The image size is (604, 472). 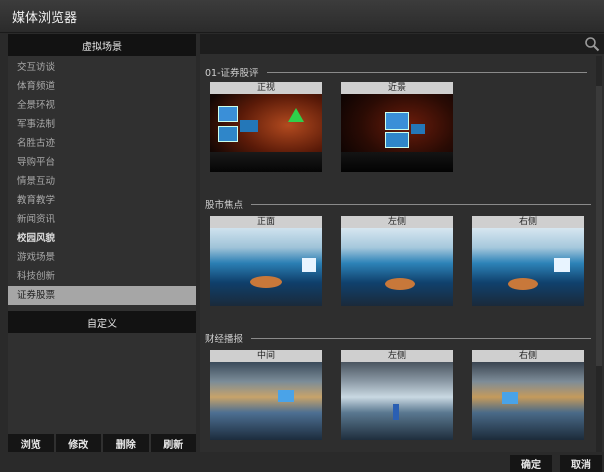 I want to click on search-icon, so click(x=592, y=44).